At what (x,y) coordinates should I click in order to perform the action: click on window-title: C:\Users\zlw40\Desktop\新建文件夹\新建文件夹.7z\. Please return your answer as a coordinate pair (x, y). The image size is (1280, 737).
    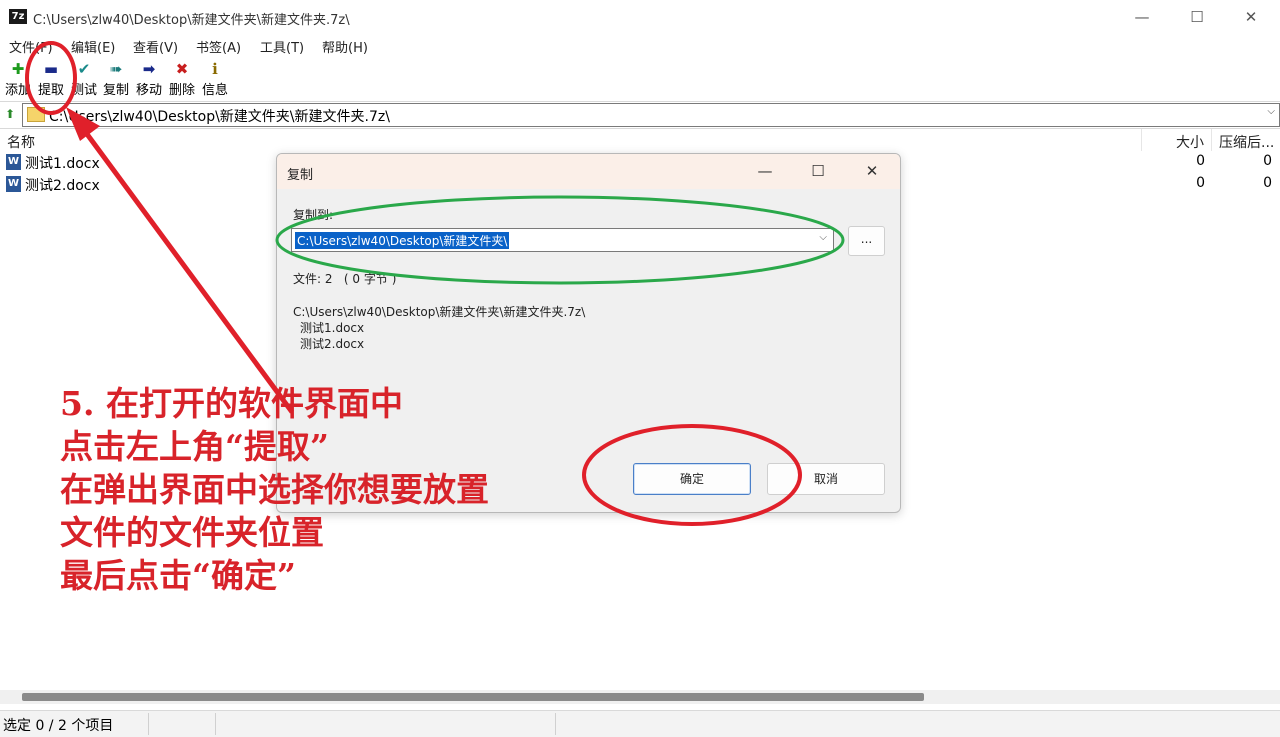
    Looking at the image, I should click on (191, 20).